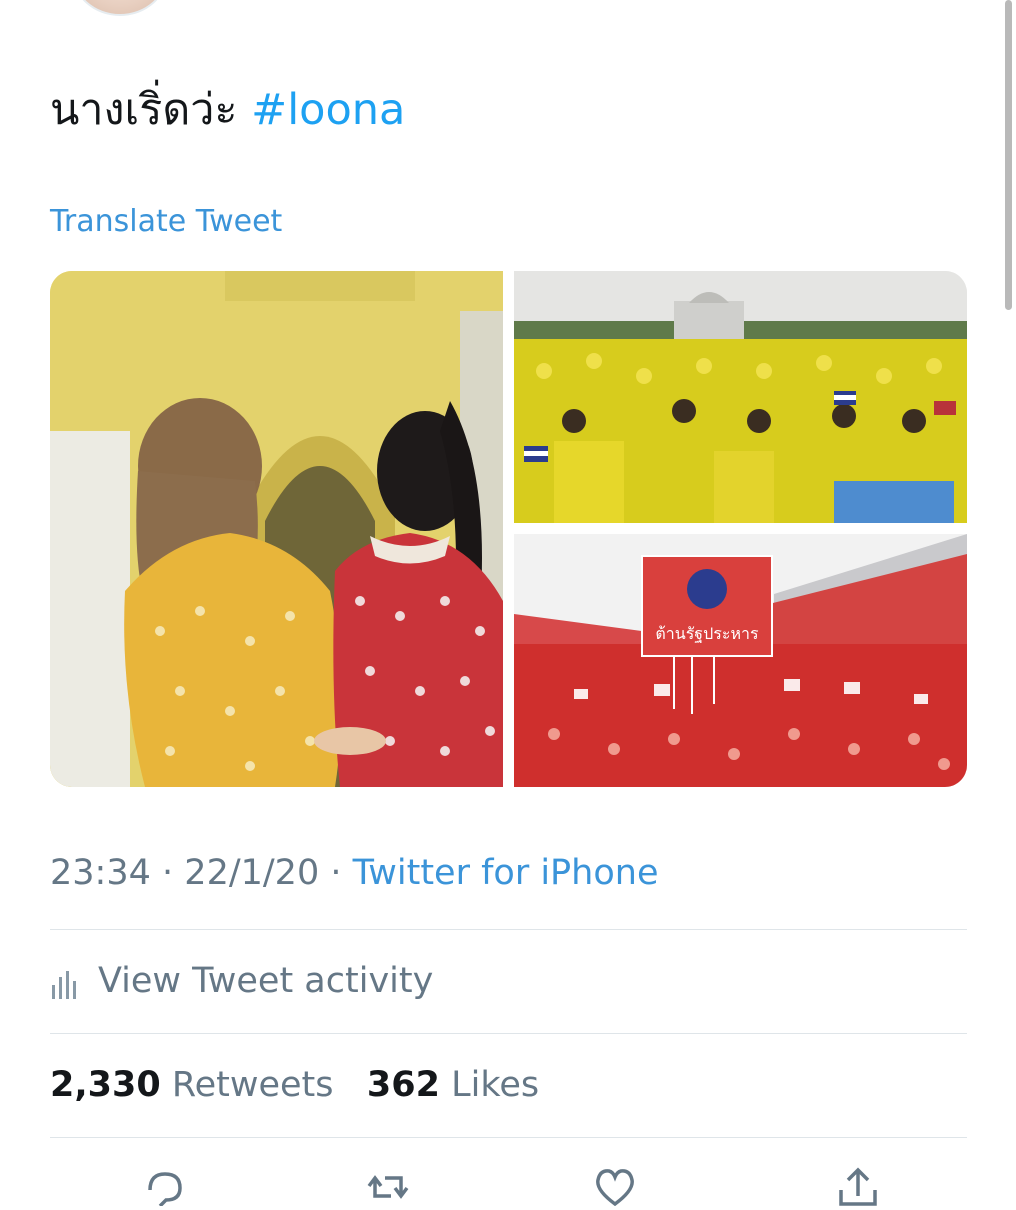 The width and height of the screenshot is (1016, 1210). Describe the element at coordinates (252, 1085) in the screenshot. I see `retweets-label: Retweets` at that location.